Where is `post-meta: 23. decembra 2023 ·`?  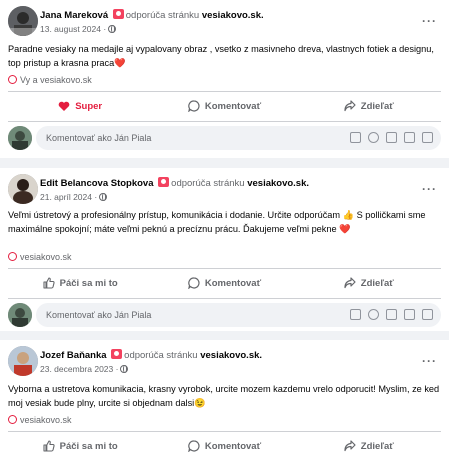 post-meta: 23. decembra 2023 · is located at coordinates (84, 369).